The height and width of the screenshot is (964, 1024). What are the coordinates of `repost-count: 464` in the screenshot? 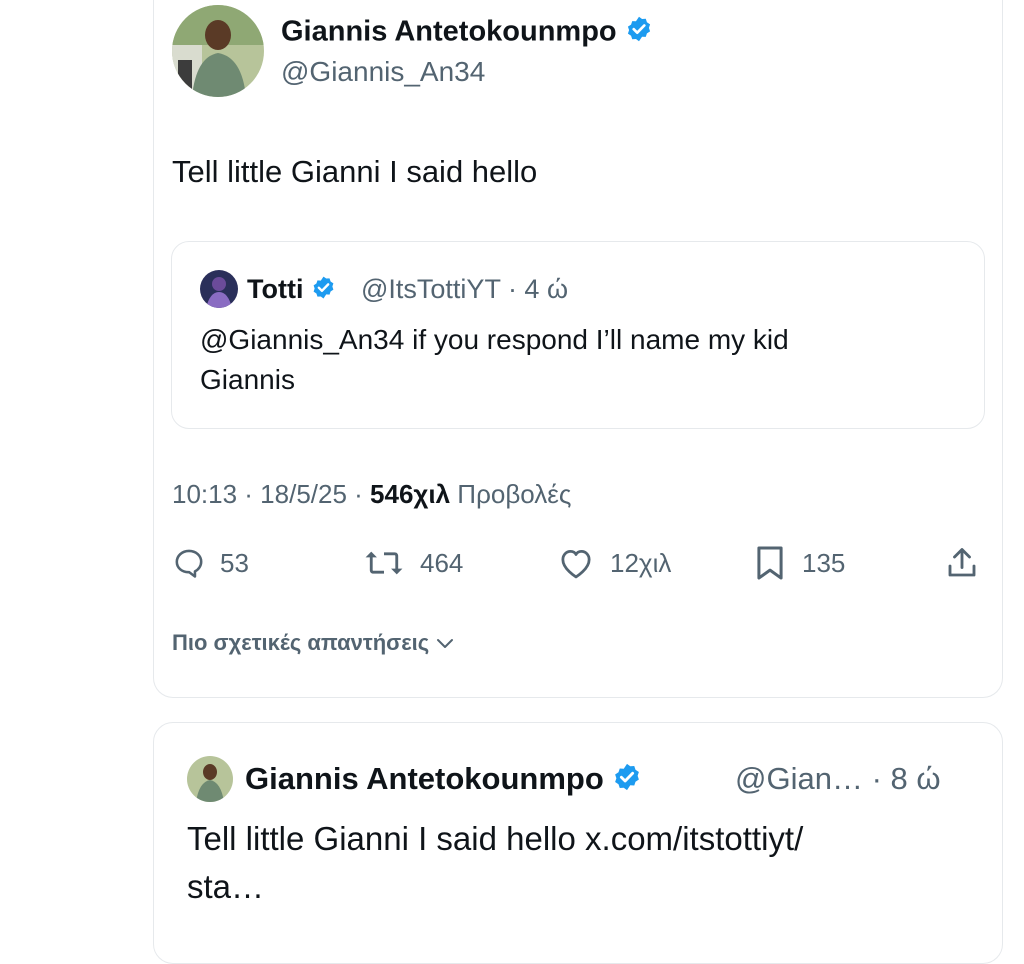 It's located at (442, 562).